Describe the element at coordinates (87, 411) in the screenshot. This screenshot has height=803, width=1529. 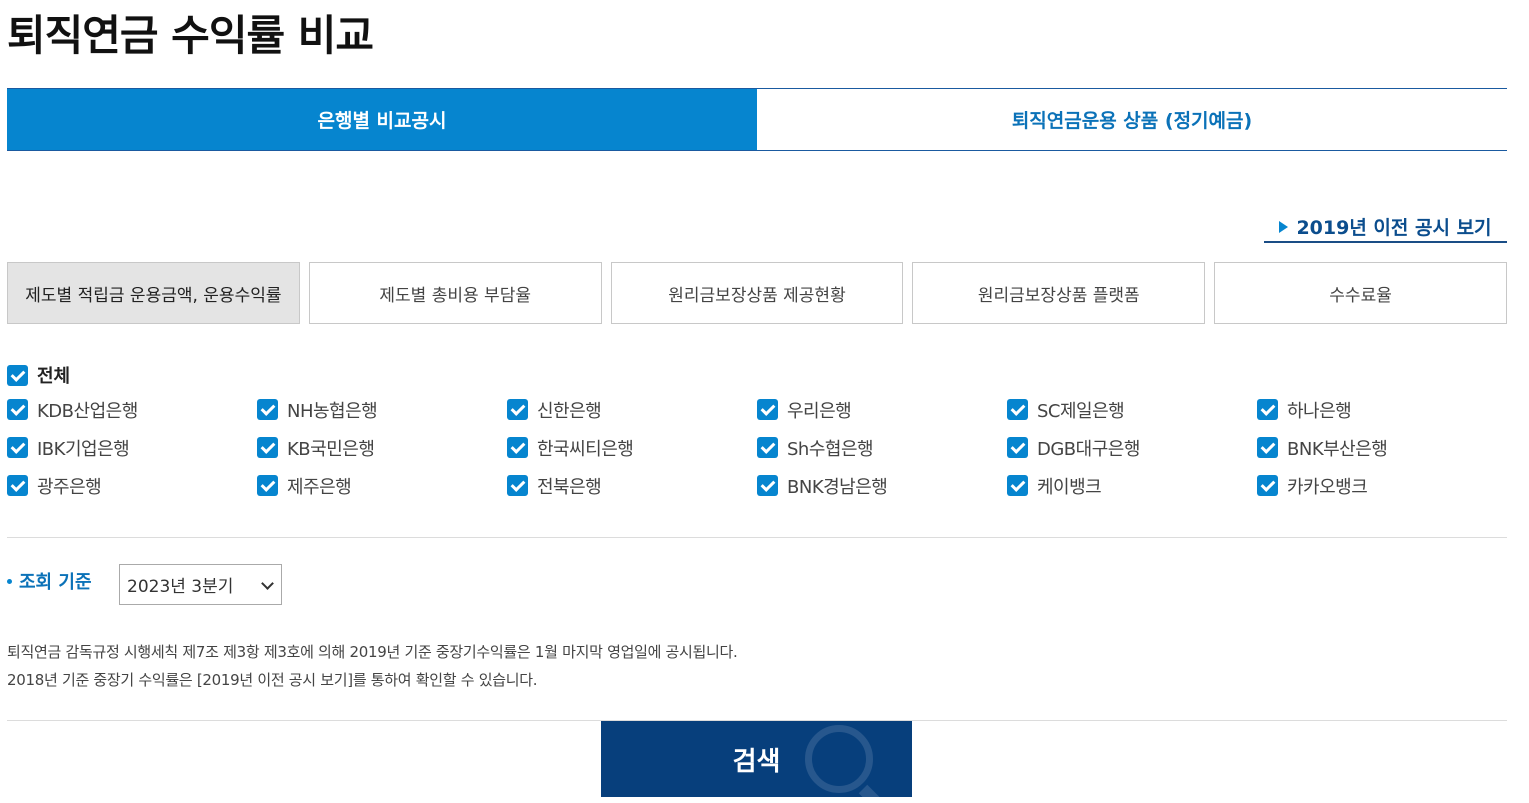
I see `bank-label: KDB산업은행` at that location.